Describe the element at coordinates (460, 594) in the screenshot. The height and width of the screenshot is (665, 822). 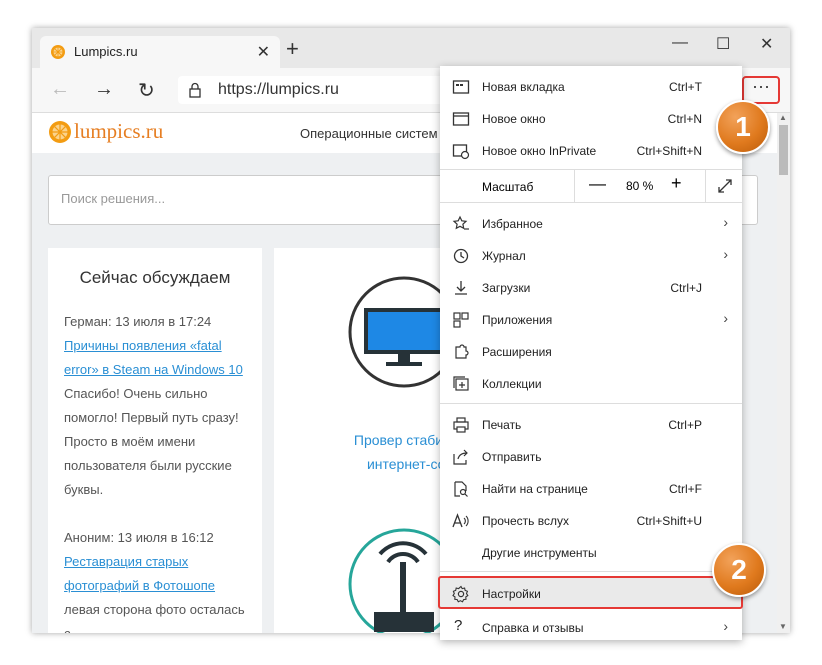
I see `gear-icon` at that location.